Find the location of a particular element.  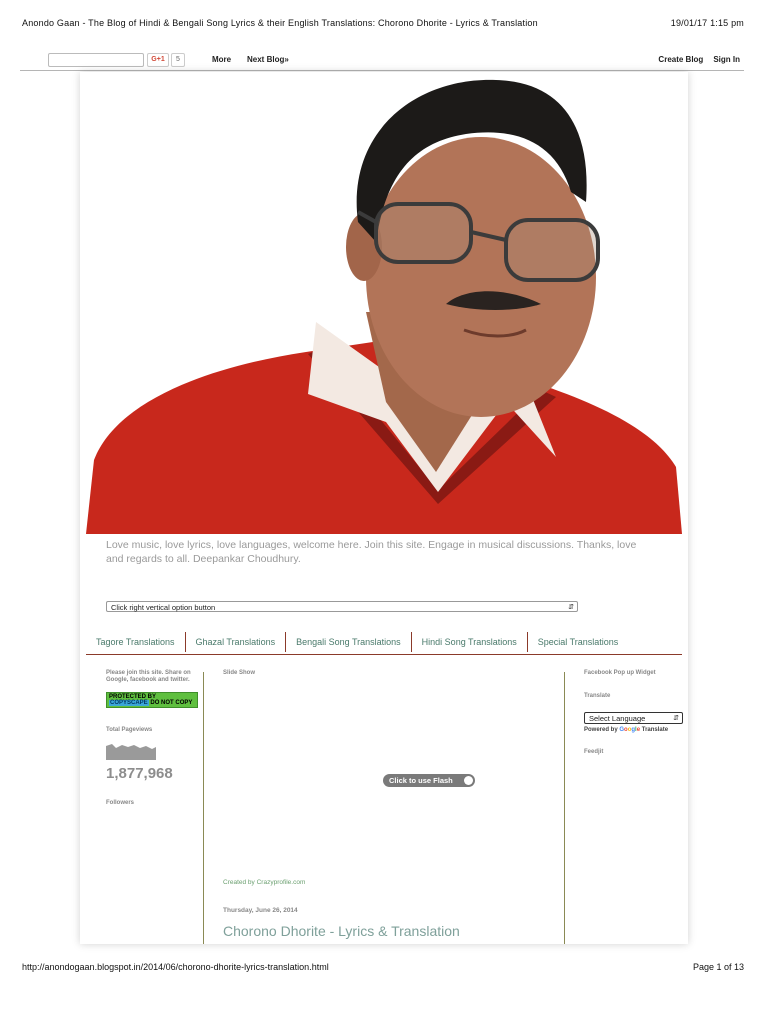

translate-heading: Translate is located at coordinates (597, 696).